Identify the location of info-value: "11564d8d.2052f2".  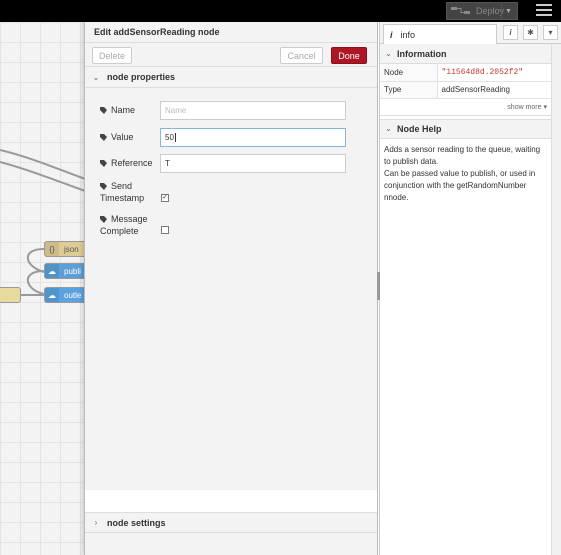
(494, 73).